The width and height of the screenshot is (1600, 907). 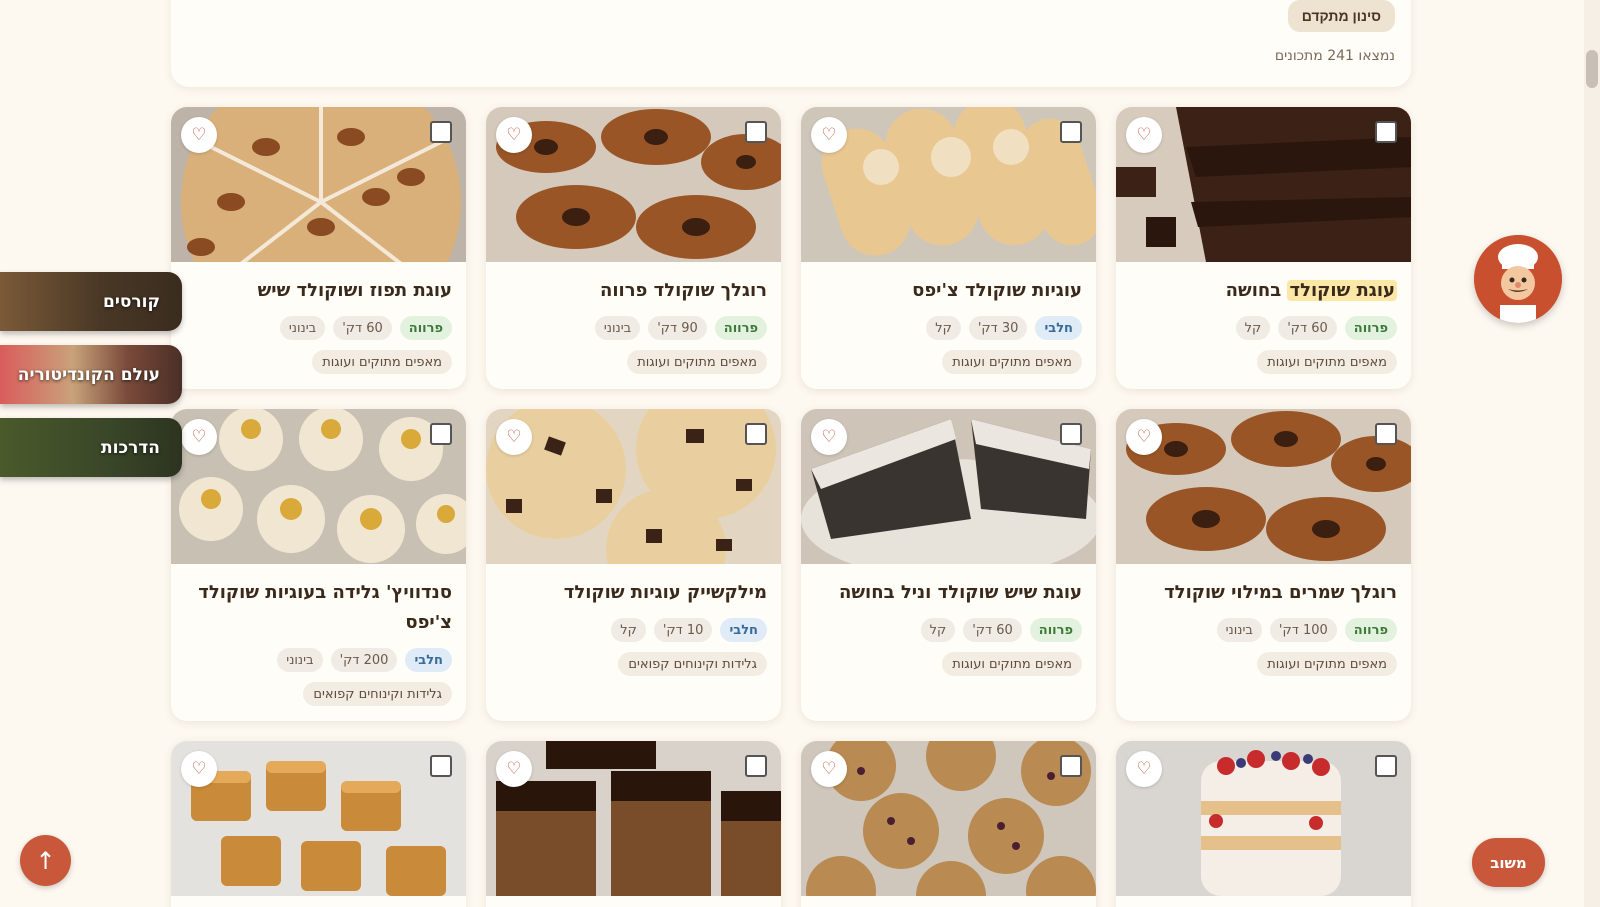 I want to click on recipe-tags: חלבי 30 דק' קל, so click(x=948, y=328).